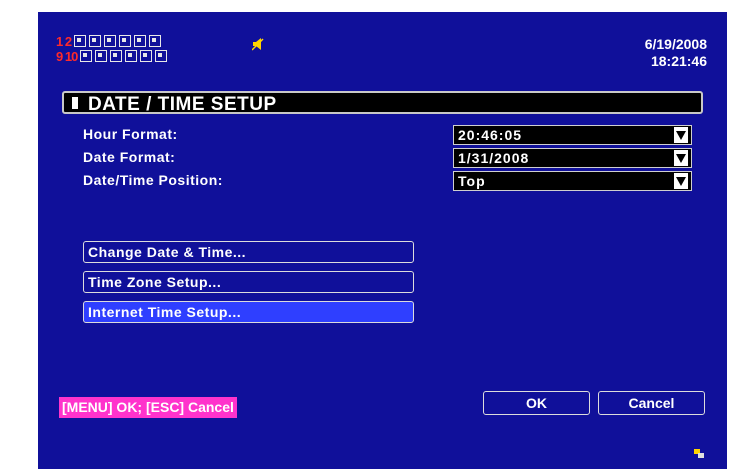 This screenshot has width=751, height=476. I want to click on cancel-button: Cancel, so click(651, 403).